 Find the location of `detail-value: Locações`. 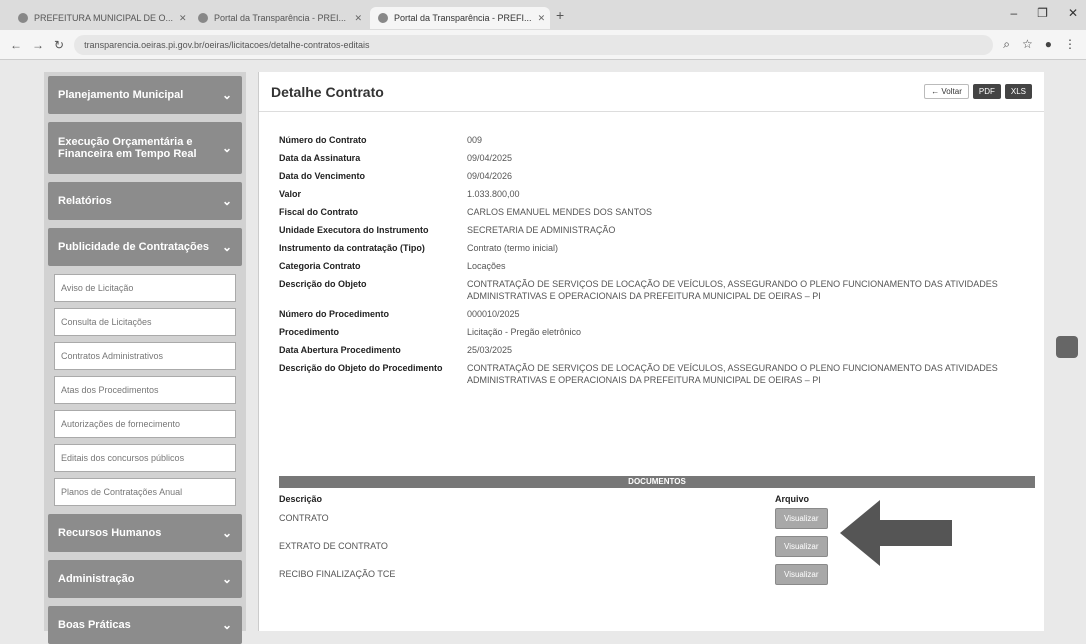

detail-value: Locações is located at coordinates (486, 266).